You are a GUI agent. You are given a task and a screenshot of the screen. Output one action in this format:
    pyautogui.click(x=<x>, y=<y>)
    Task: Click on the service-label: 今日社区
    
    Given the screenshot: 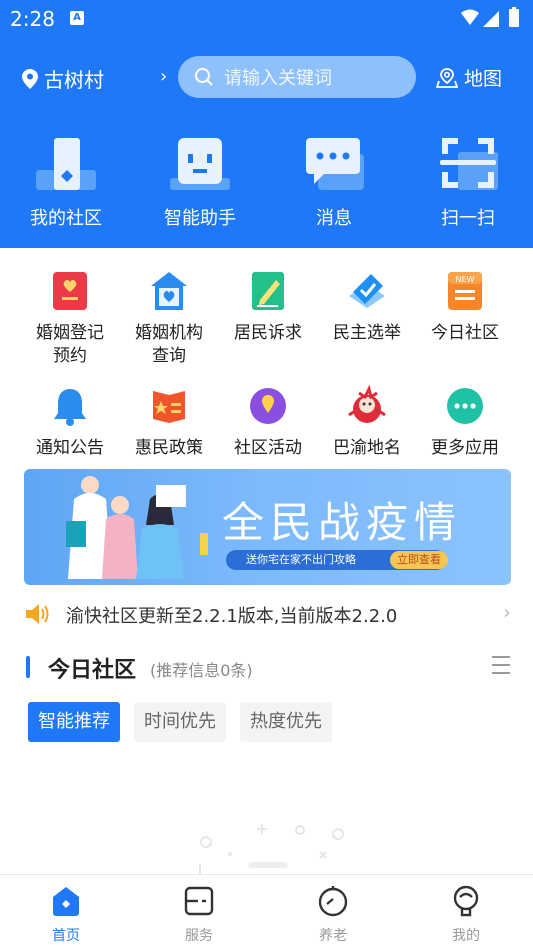 What is the action you would take?
    pyautogui.click(x=465, y=333)
    